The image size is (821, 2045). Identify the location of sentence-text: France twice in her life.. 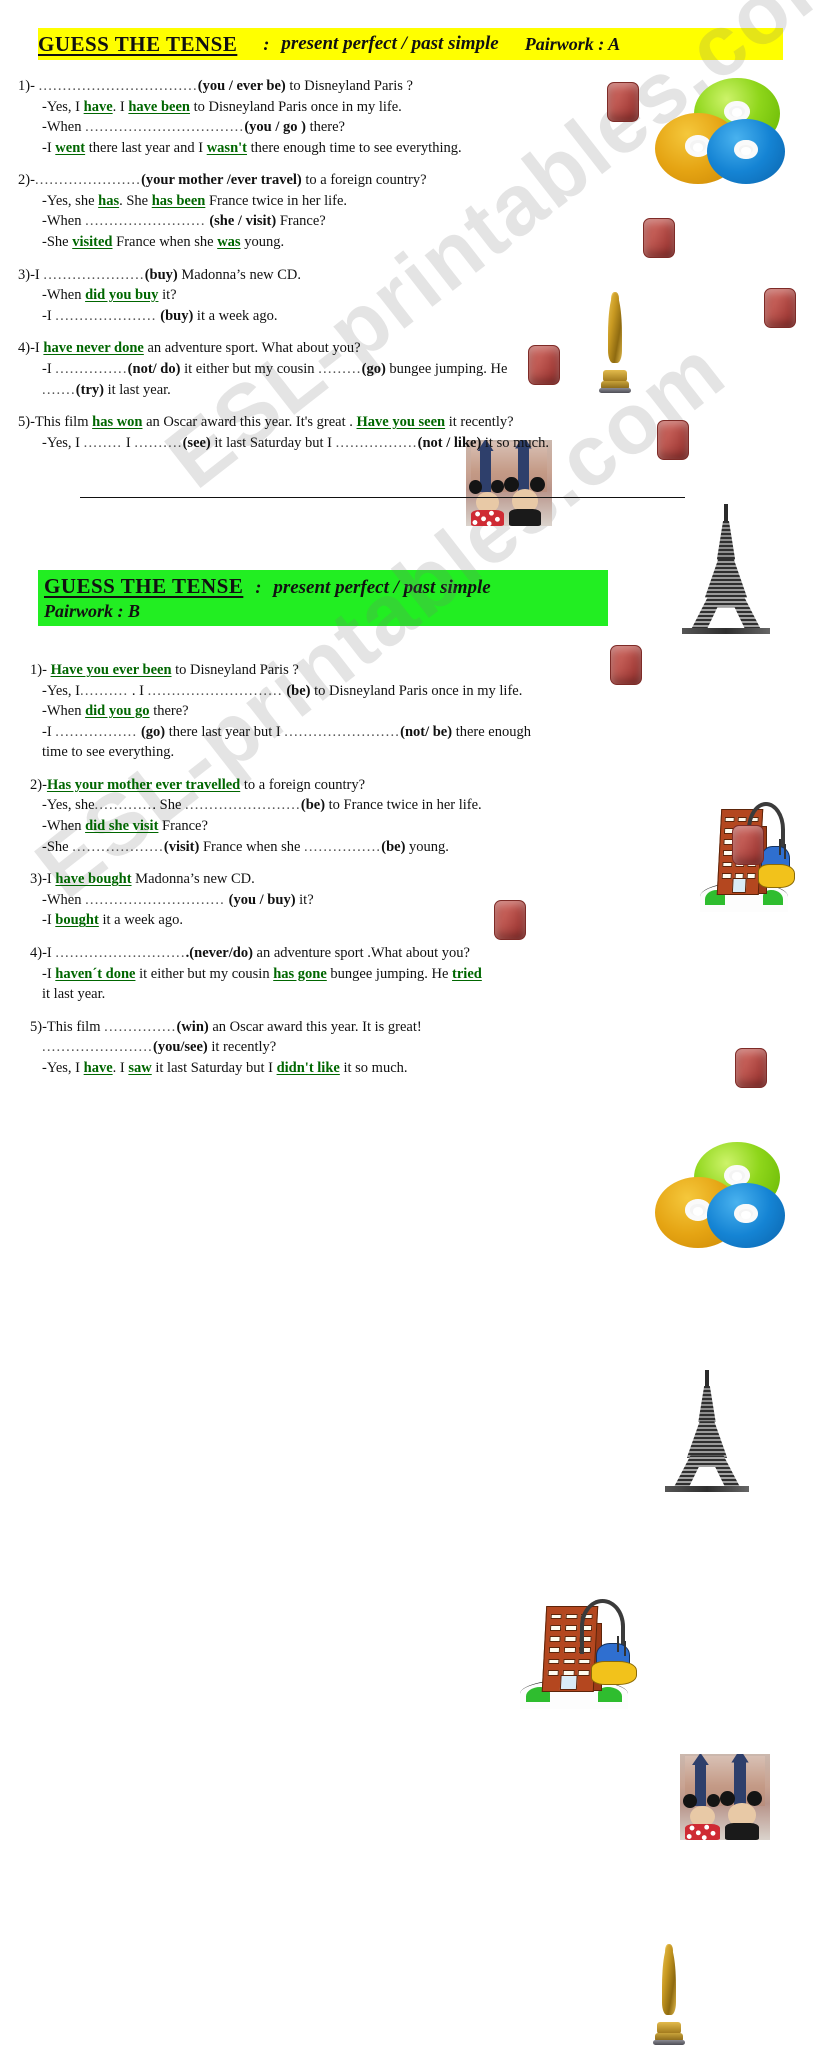
(276, 200).